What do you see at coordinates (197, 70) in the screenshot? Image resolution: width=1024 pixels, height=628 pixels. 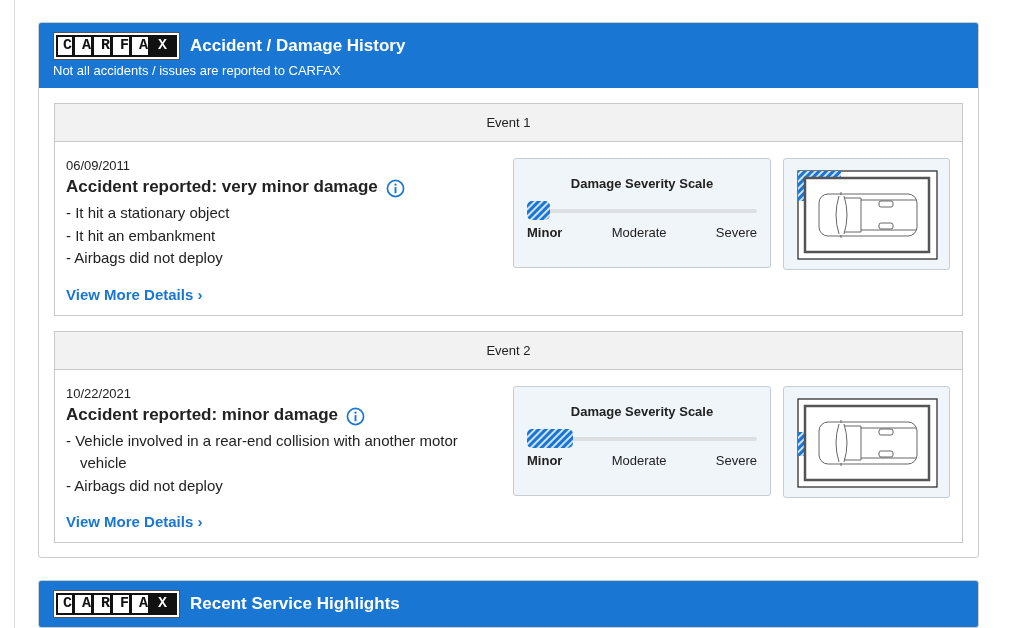 I see `section-subtitle: Not all accidents / issues are reported to CARFAX` at bounding box center [197, 70].